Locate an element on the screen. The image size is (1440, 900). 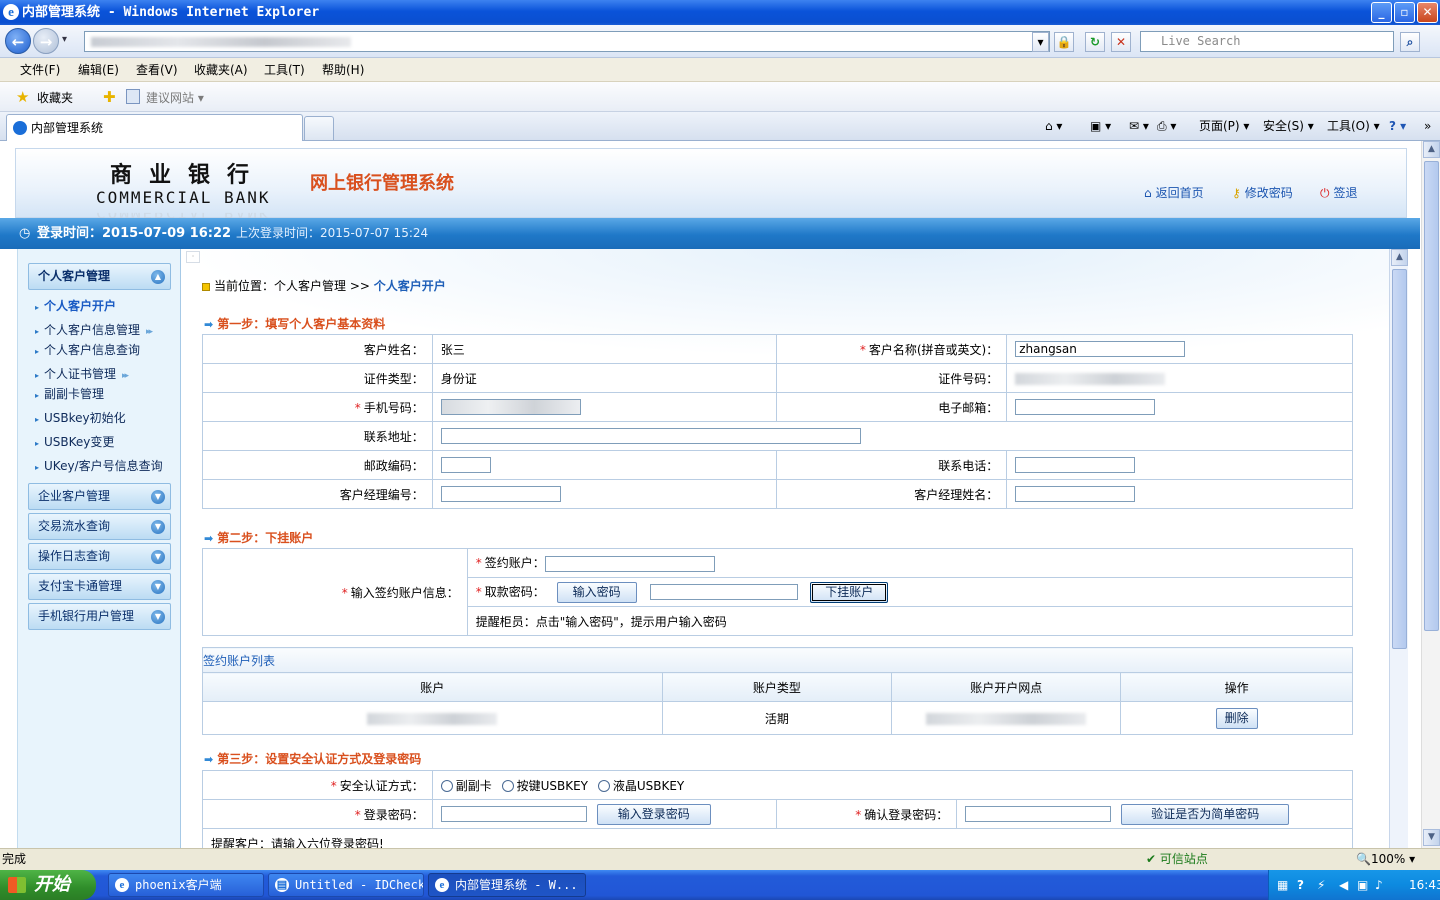
sidebar-item-card-manage: ▸ 副副卡管理 is located at coordinates (69, 393).